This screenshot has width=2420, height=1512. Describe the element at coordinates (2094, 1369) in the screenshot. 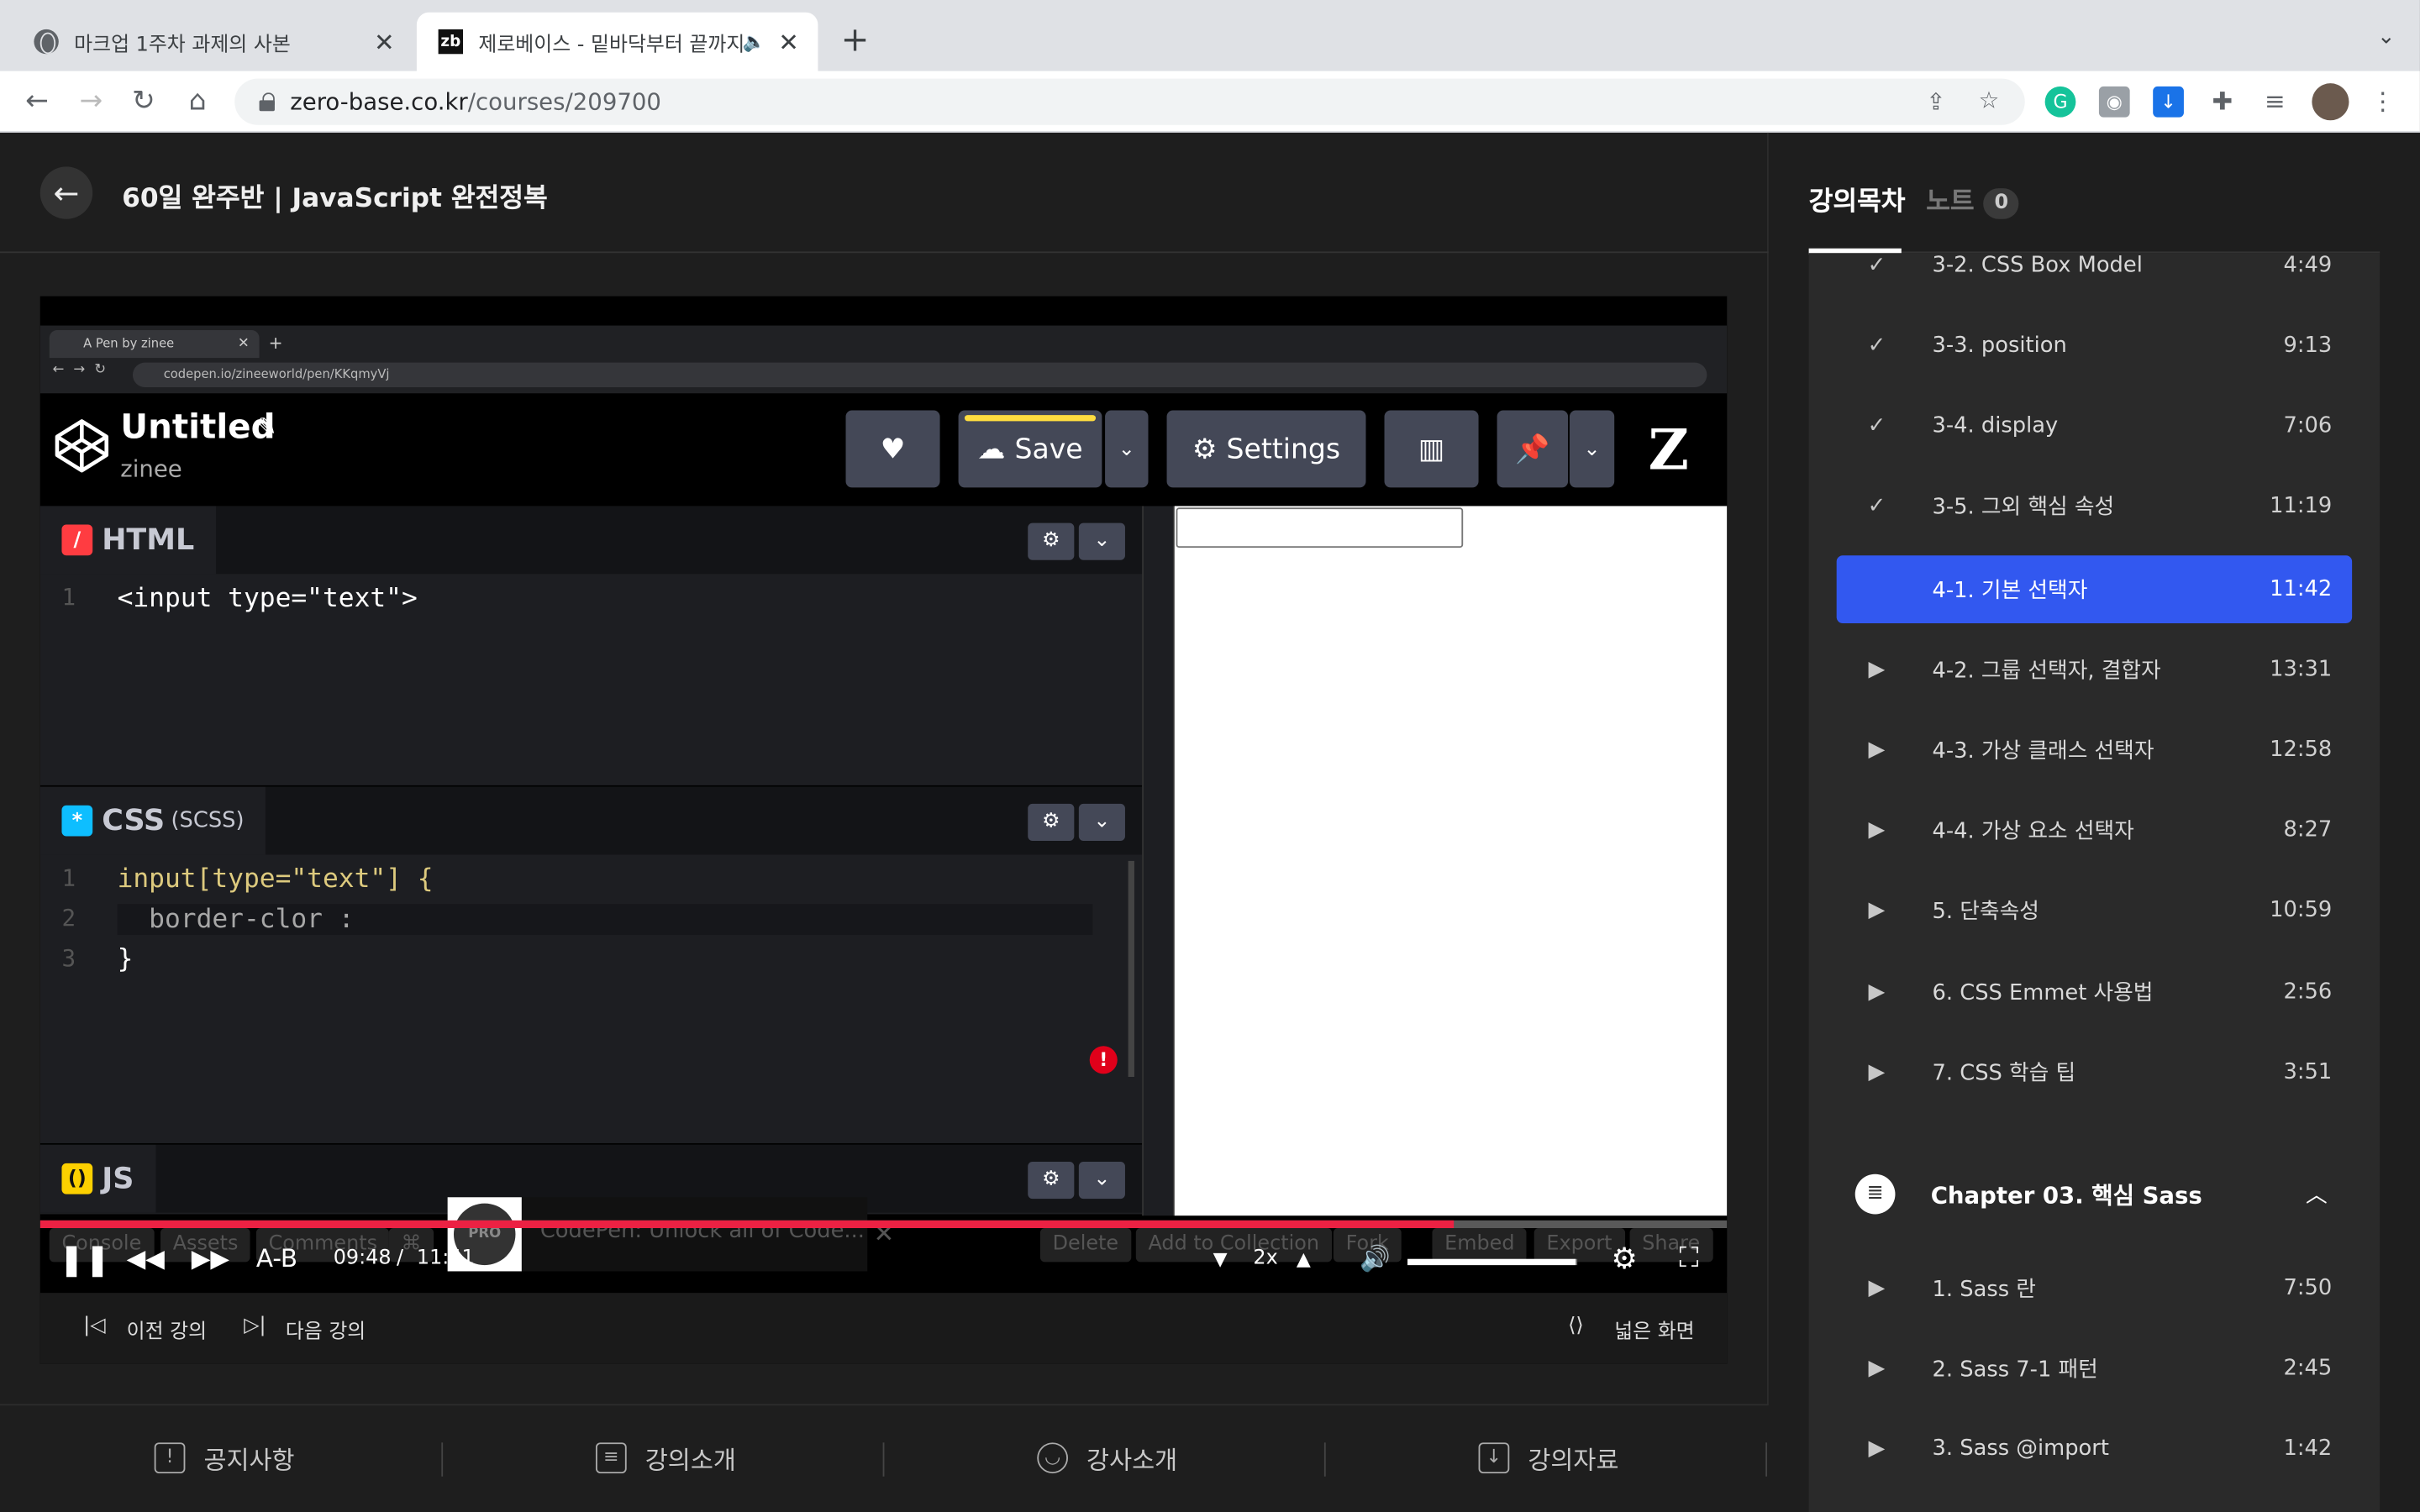

I see `lesson-item: ▶ 2. Sass 7-1 패턴 2:45` at that location.